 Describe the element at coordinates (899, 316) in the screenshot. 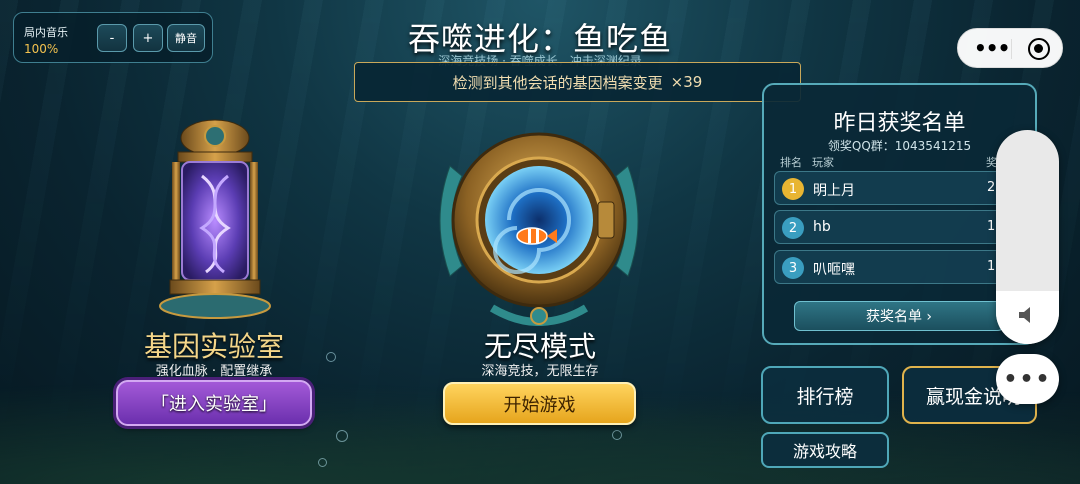

I see `winners-list-button: 获奖名单 ›` at that location.